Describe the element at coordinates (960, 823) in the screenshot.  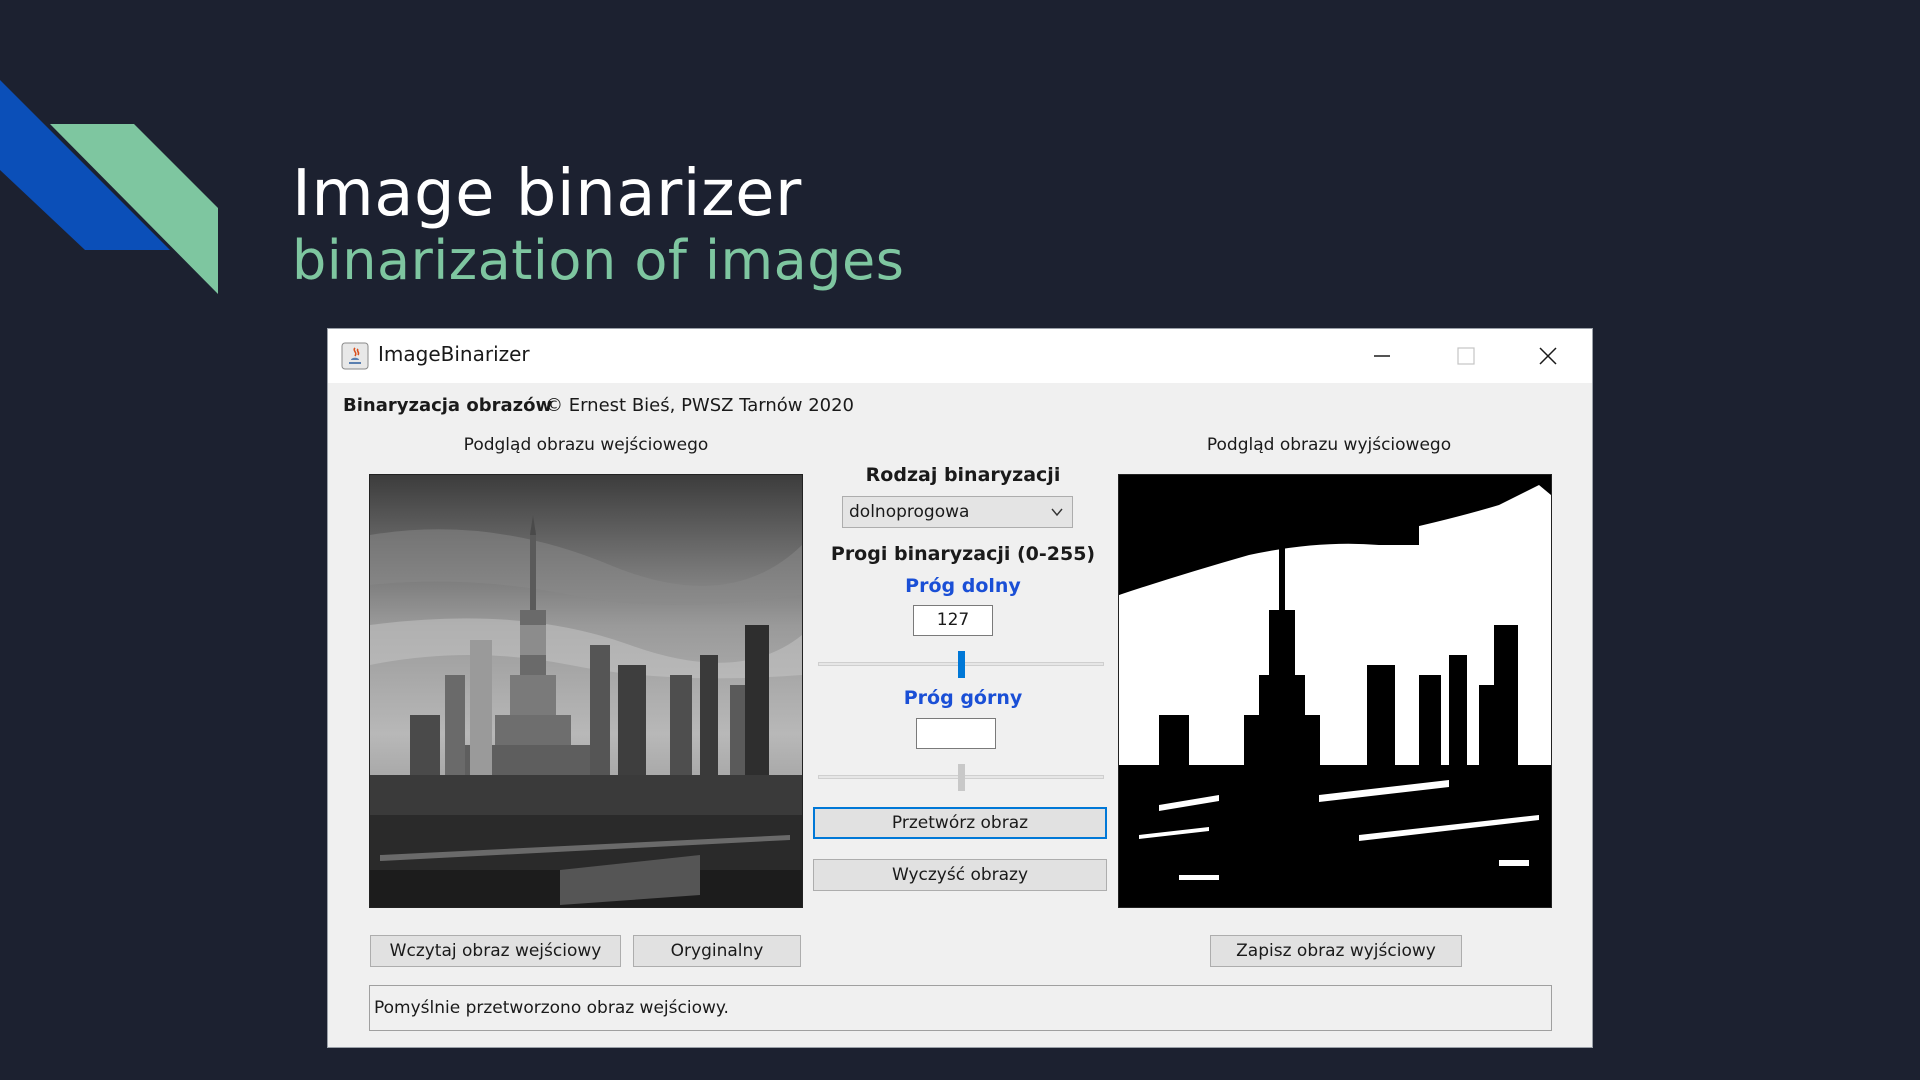
I see `process-image-button: Przetwórz obraz` at that location.